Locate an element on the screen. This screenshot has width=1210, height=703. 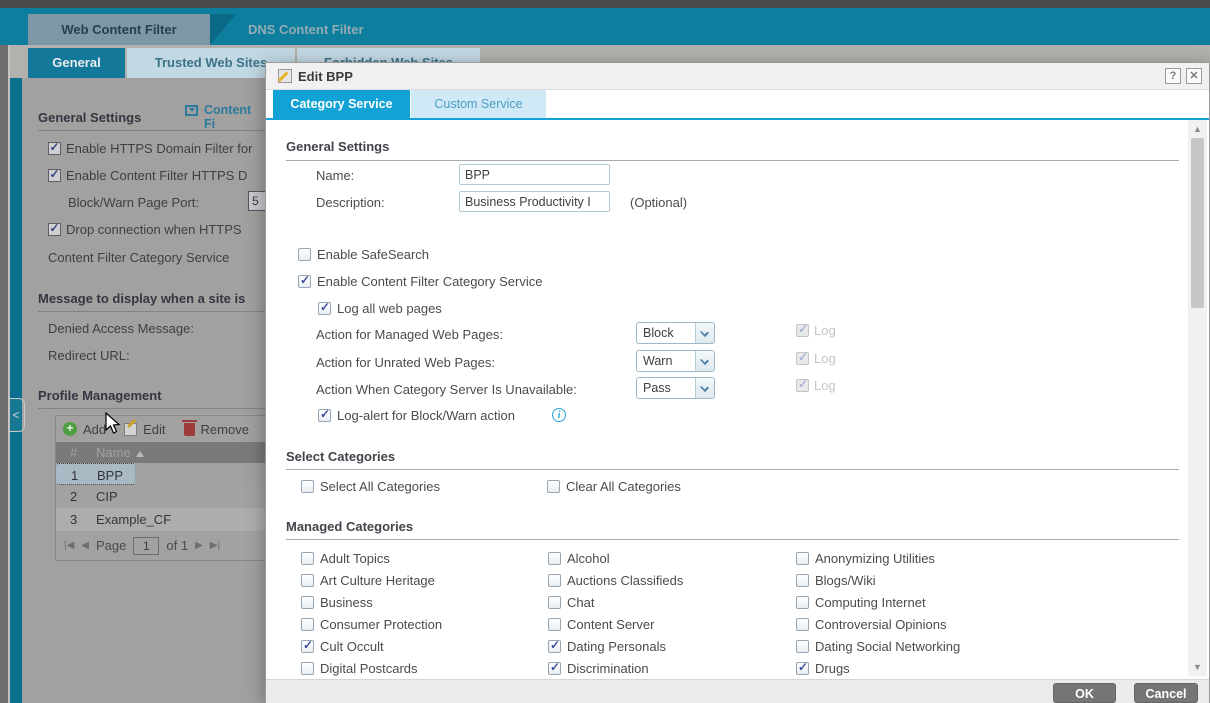
action-unavailable-select: Pass is located at coordinates (675, 388).